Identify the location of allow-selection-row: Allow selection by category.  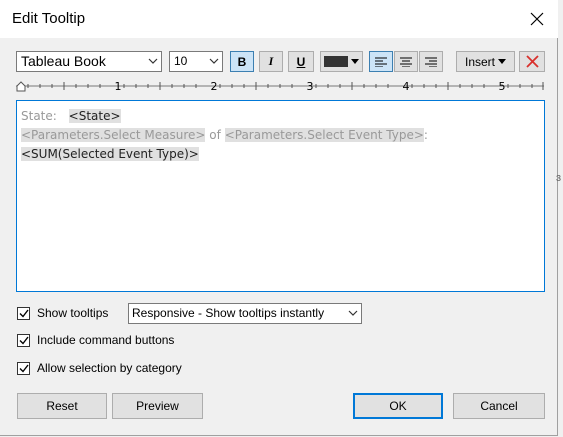
(99, 368).